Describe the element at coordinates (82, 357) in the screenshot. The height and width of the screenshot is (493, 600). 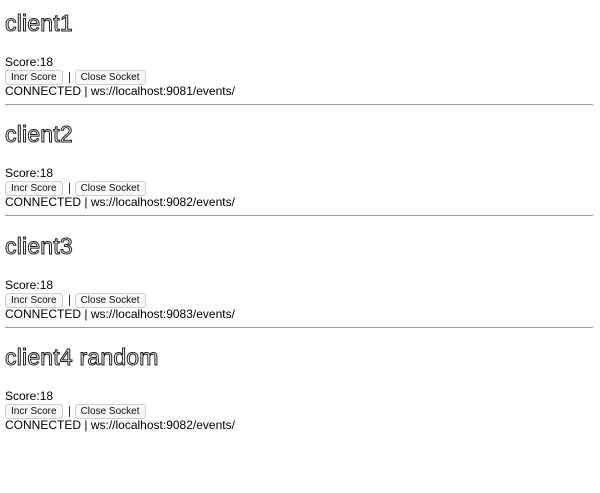
I see `client-title: client4 random` at that location.